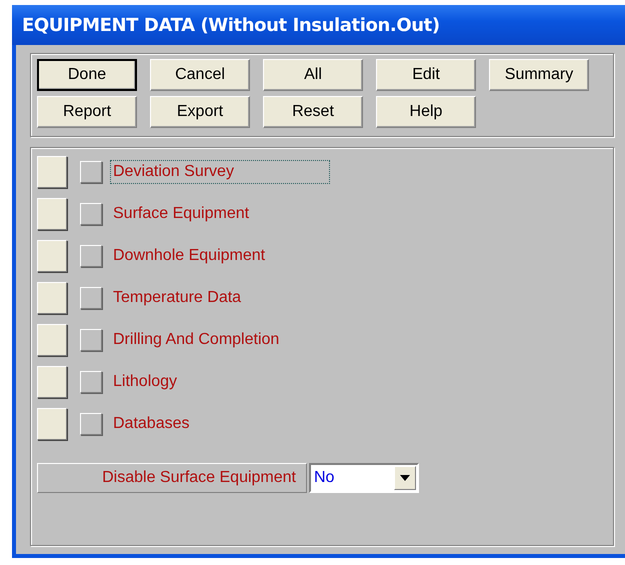 The width and height of the screenshot is (625, 565). Describe the element at coordinates (220, 172) in the screenshot. I see `section-label: Deviation Survey` at that location.